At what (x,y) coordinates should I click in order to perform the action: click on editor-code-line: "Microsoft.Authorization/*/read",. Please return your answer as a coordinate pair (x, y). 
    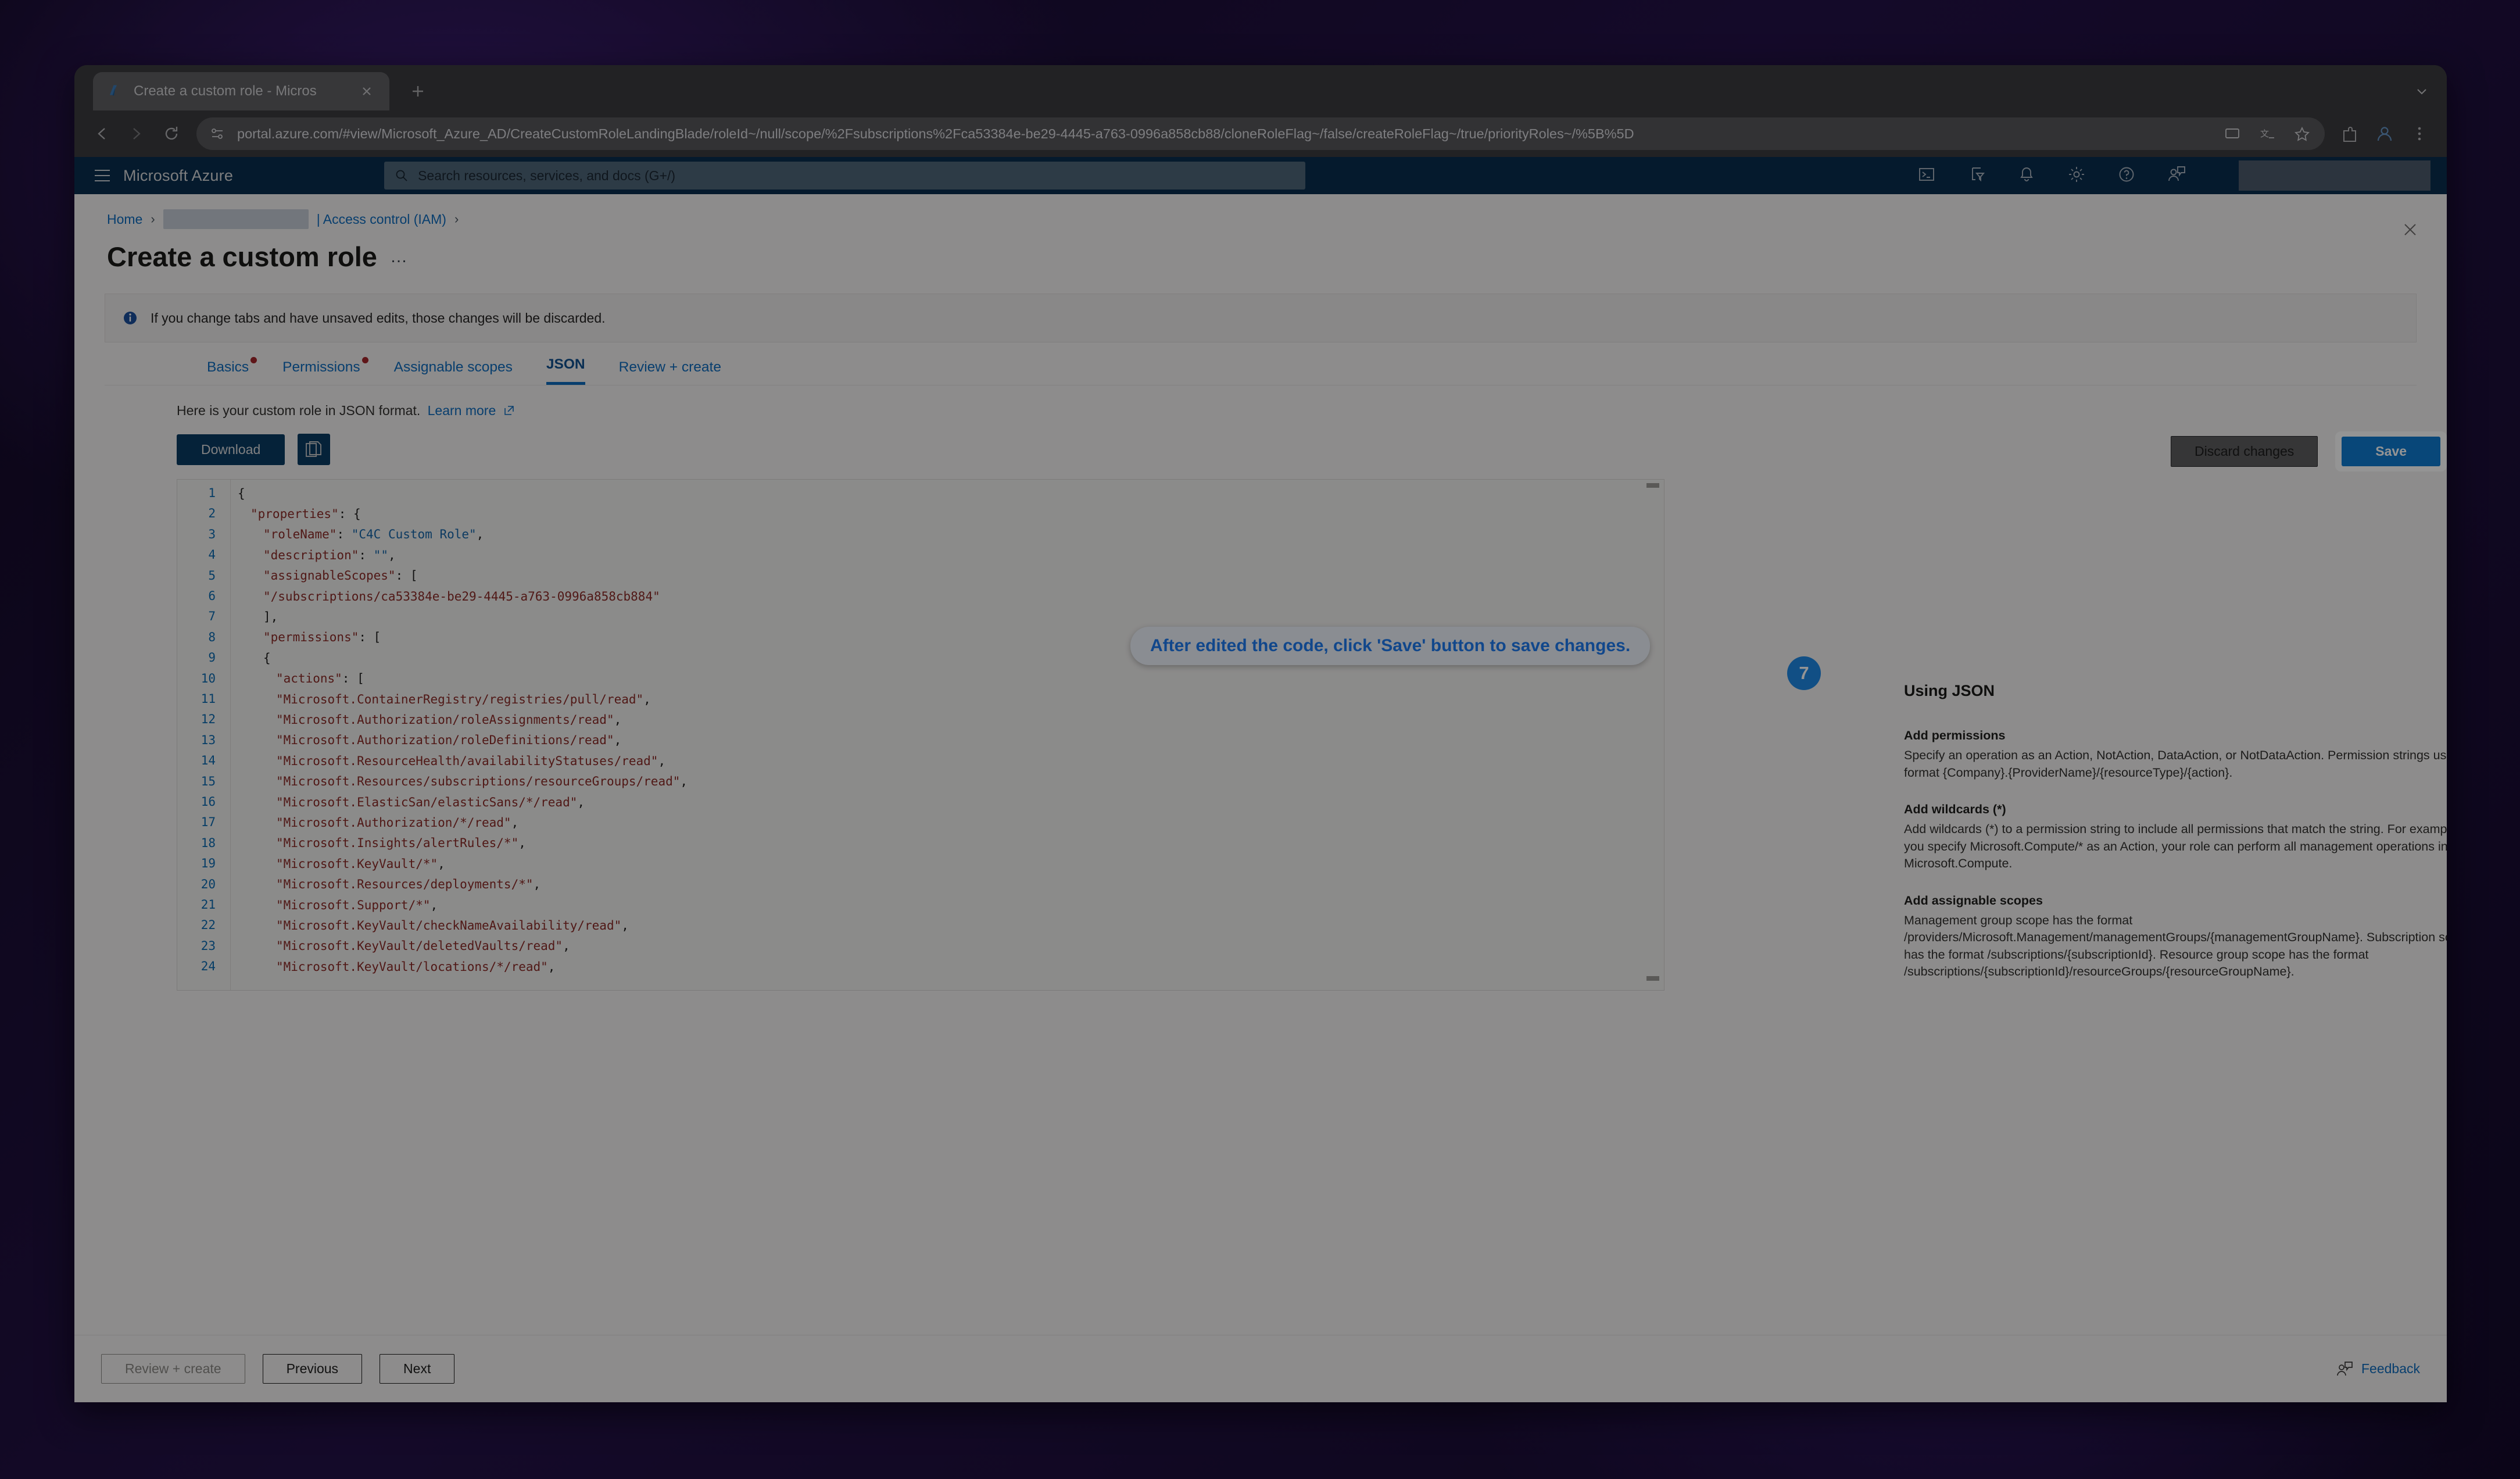
    Looking at the image, I should click on (948, 822).